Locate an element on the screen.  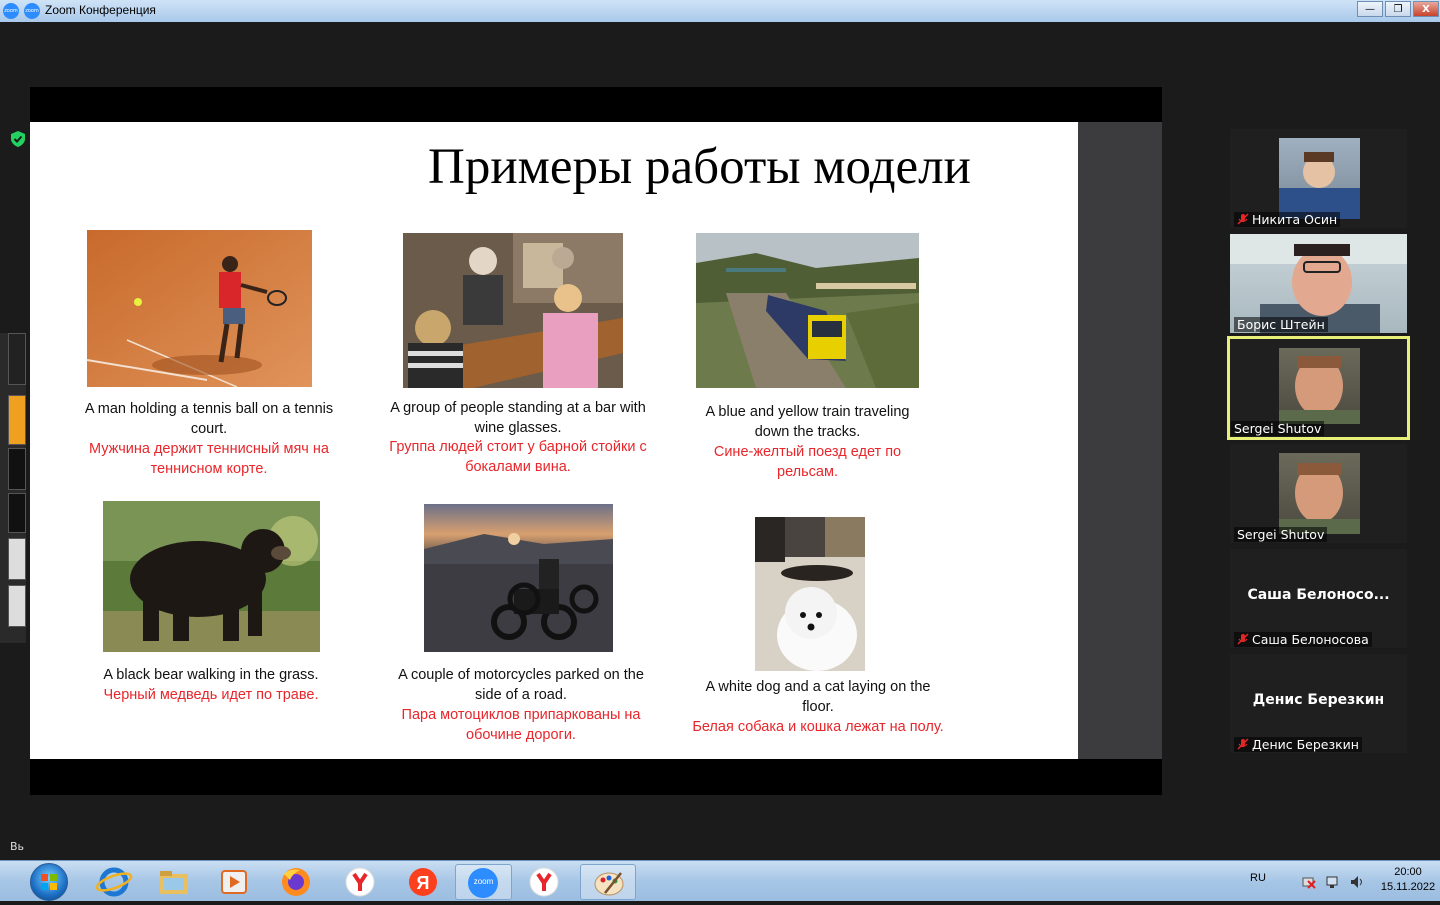
minimize-button: — is located at coordinates (1370, 9).